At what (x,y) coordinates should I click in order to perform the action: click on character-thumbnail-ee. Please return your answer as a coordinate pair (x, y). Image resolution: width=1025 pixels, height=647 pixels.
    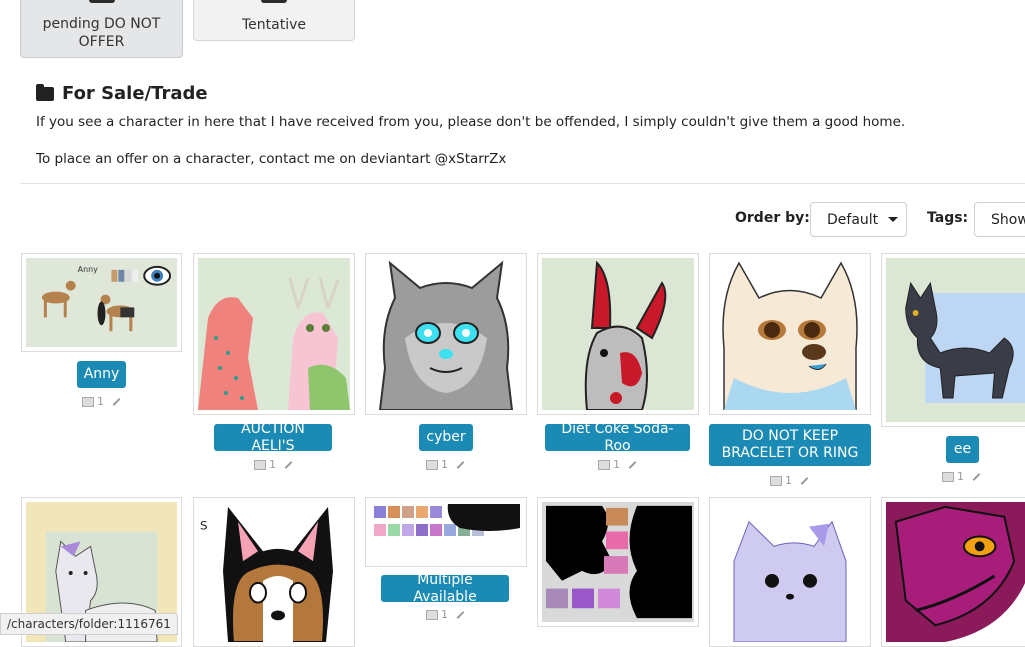
    Looking at the image, I should click on (953, 340).